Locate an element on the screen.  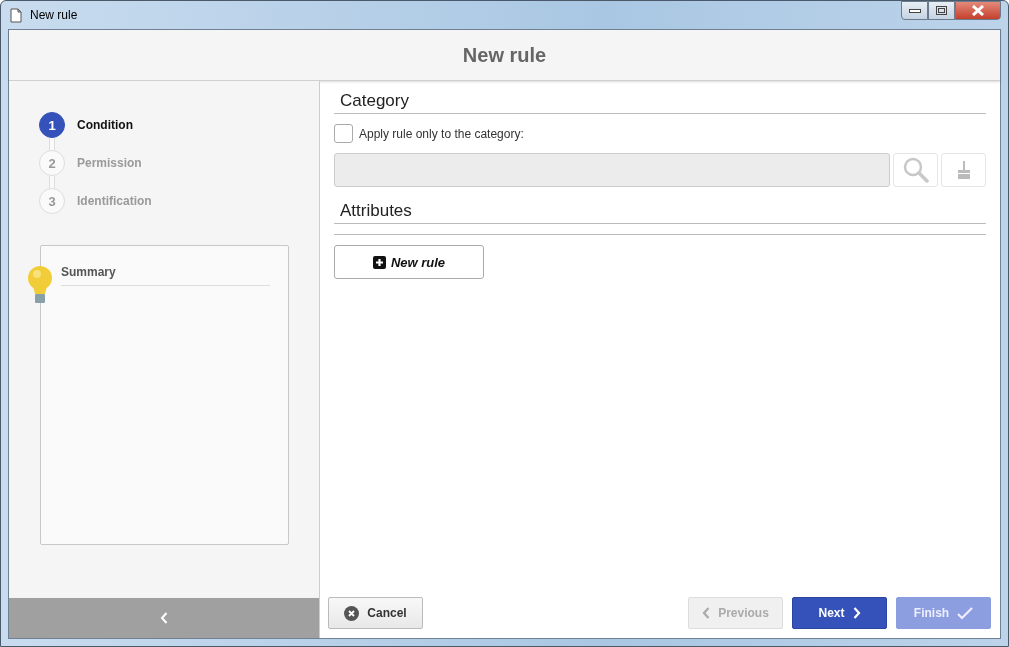
clear-button is located at coordinates (963, 170).